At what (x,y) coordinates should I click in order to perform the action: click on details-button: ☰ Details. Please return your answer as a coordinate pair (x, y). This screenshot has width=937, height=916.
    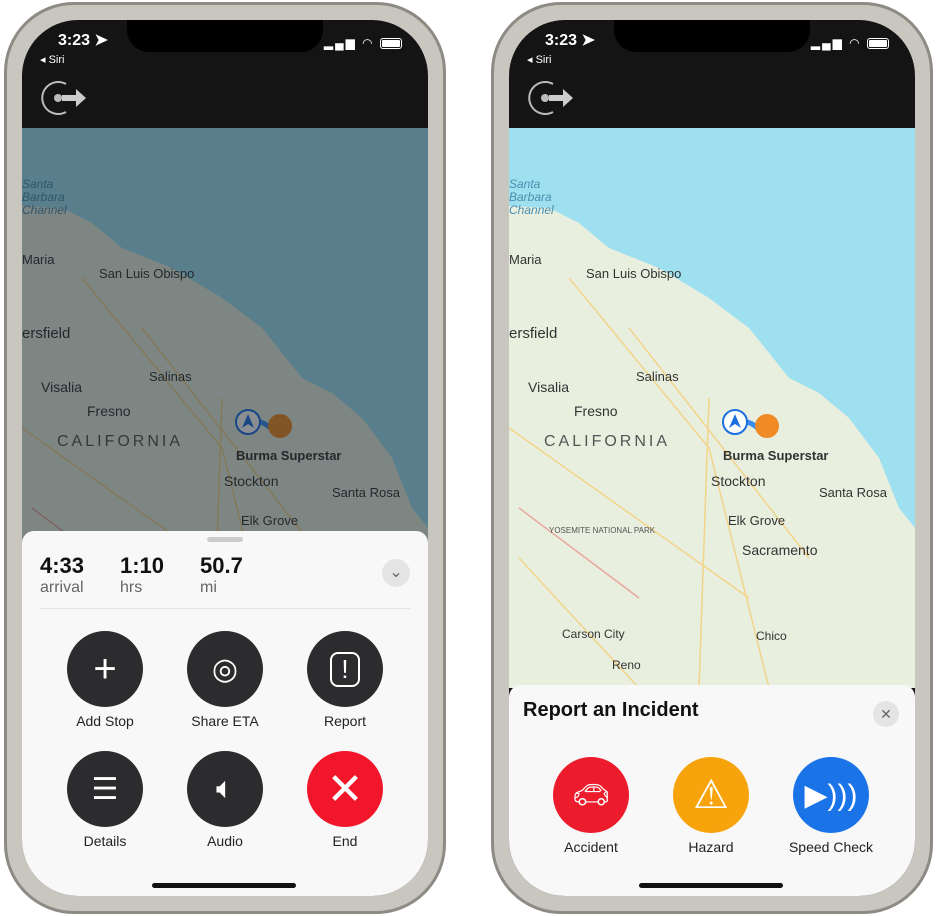
    Looking at the image, I should click on (105, 800).